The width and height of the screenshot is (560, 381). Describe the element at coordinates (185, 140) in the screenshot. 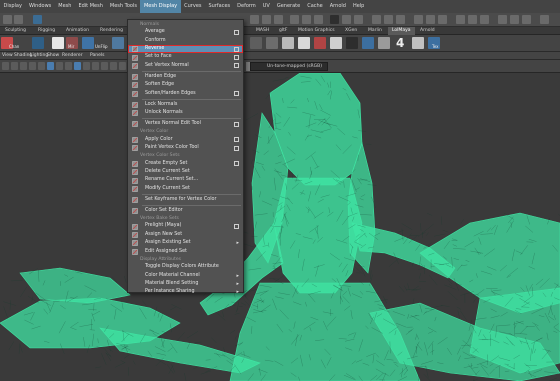

I see `menu-item-apply-color: Apply Color` at that location.